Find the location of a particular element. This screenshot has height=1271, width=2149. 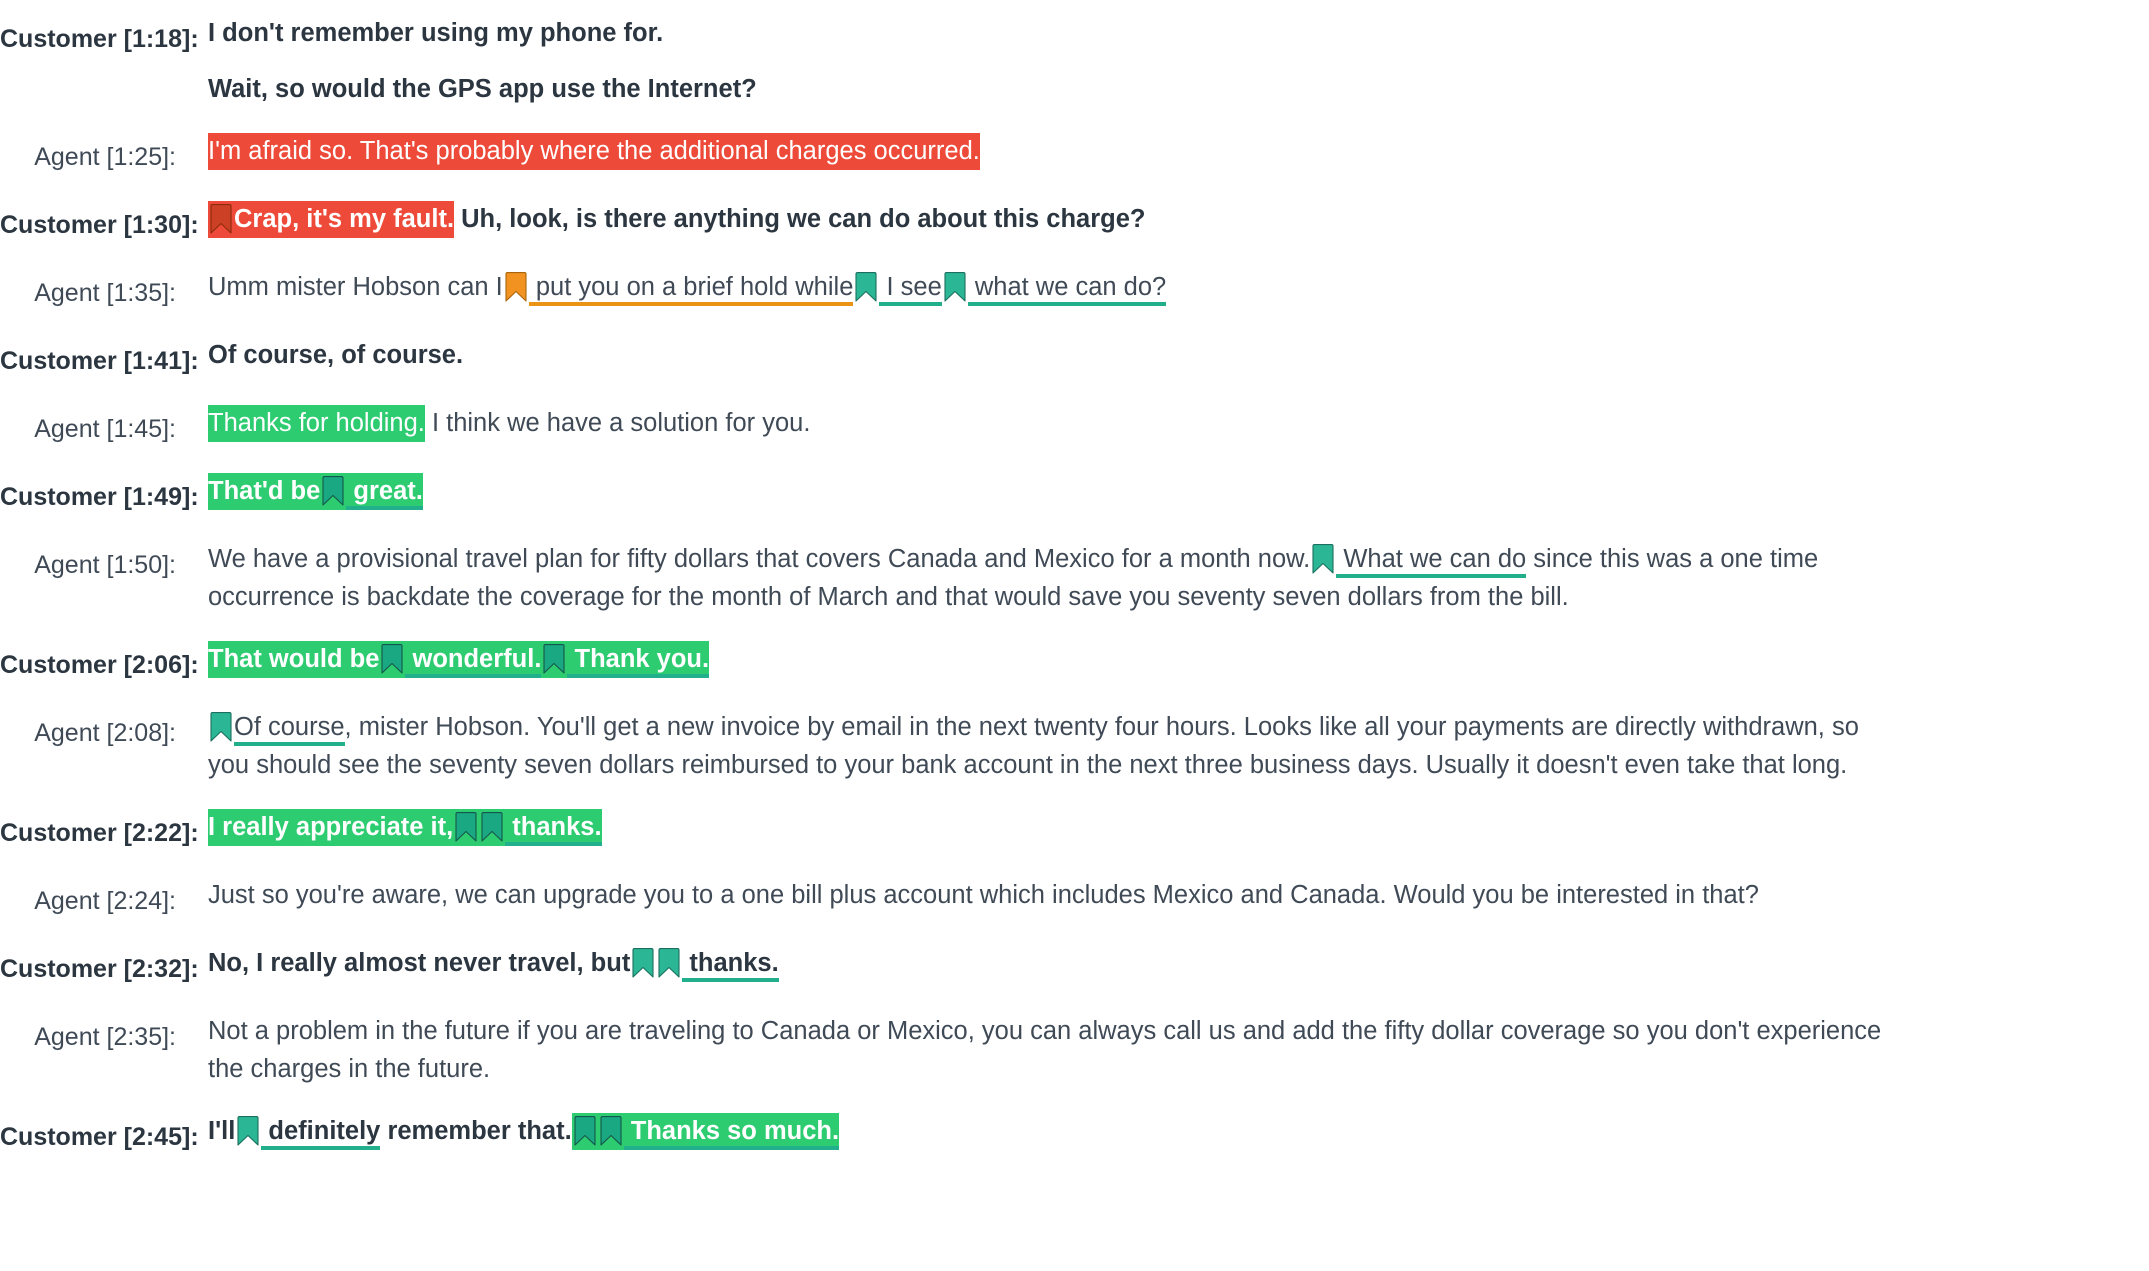

negative-highlight-text: Crap, it's my fault. is located at coordinates (344, 219).